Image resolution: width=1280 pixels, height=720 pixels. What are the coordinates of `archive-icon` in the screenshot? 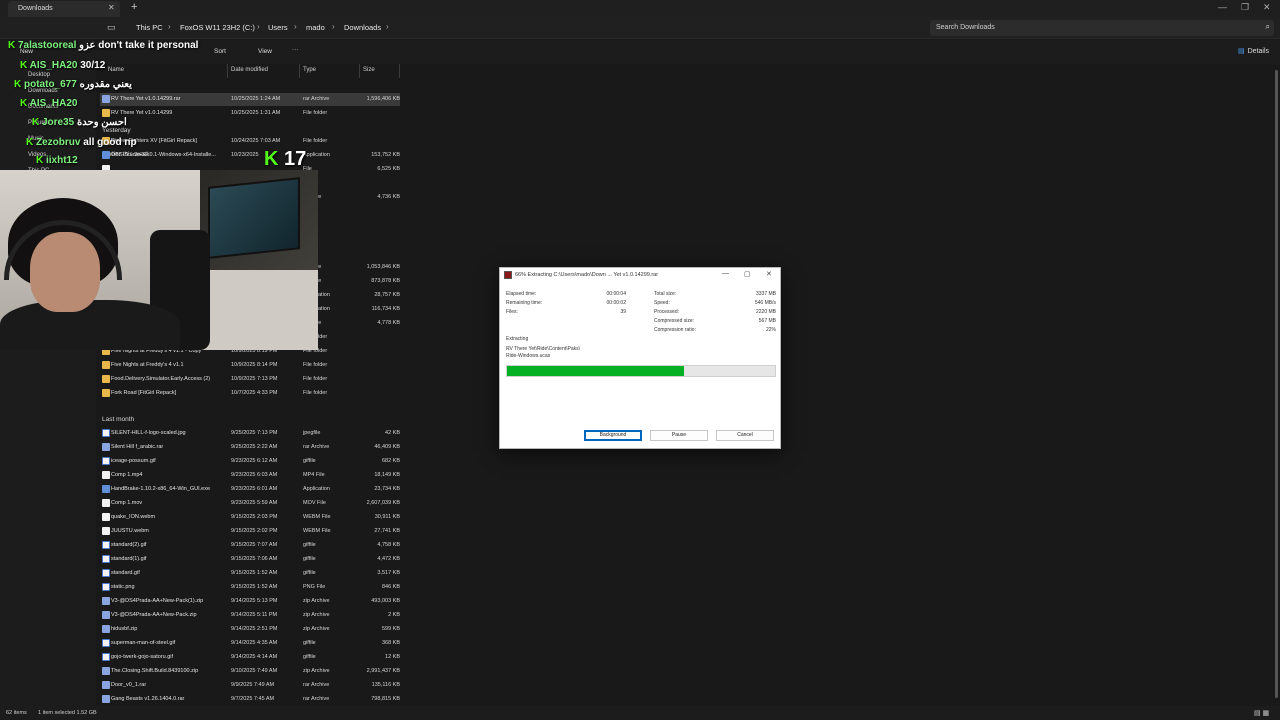 It's located at (106, 447).